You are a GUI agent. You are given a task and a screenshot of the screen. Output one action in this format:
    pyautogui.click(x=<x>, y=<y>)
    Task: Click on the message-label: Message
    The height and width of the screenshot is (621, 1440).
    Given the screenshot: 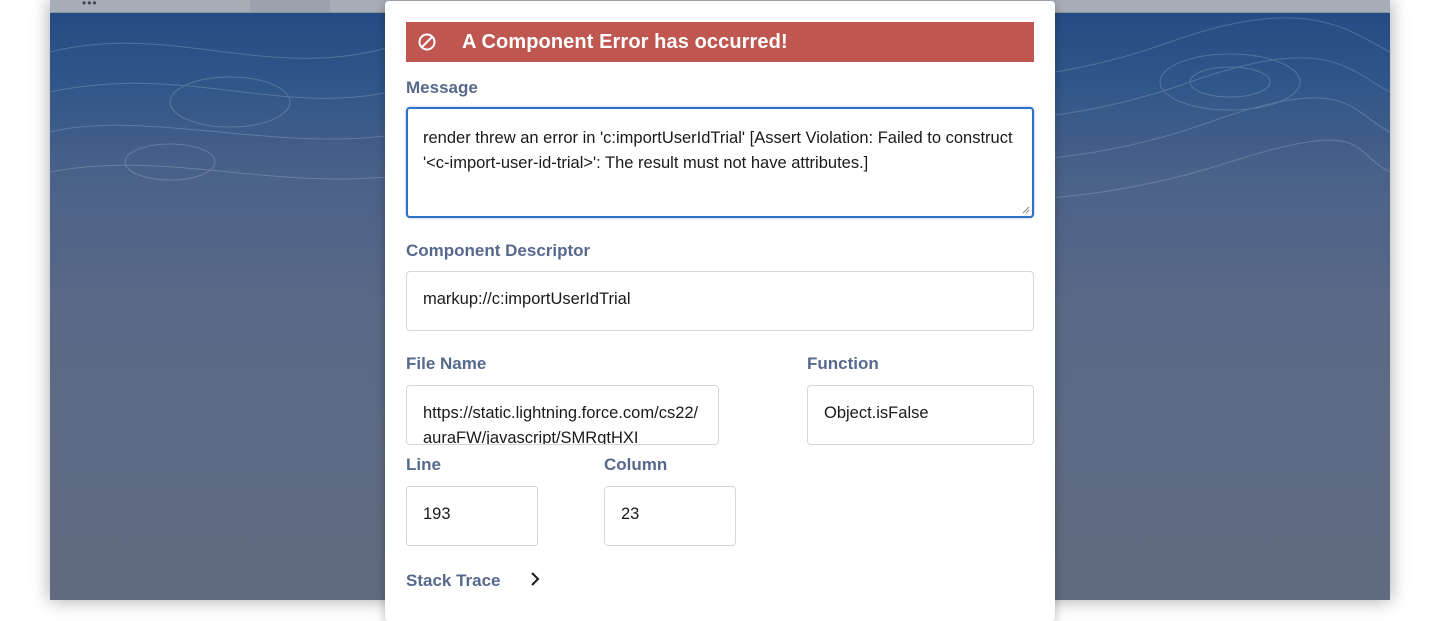 What is the action you would take?
    pyautogui.click(x=442, y=87)
    